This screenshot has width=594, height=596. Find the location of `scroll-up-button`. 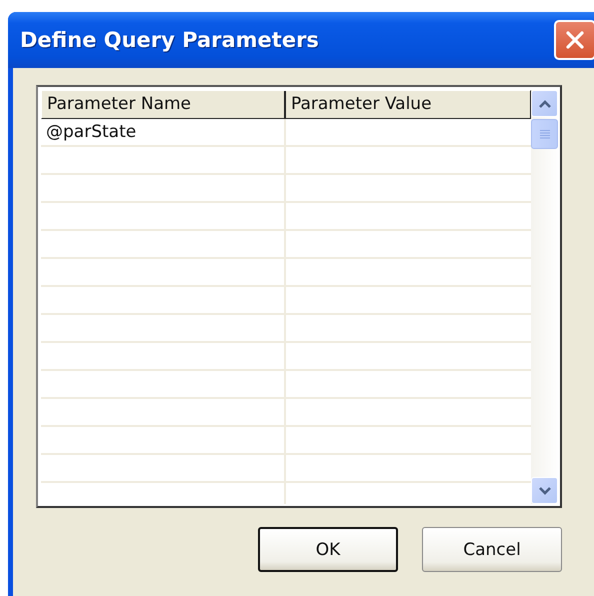

scroll-up-button is located at coordinates (544, 103).